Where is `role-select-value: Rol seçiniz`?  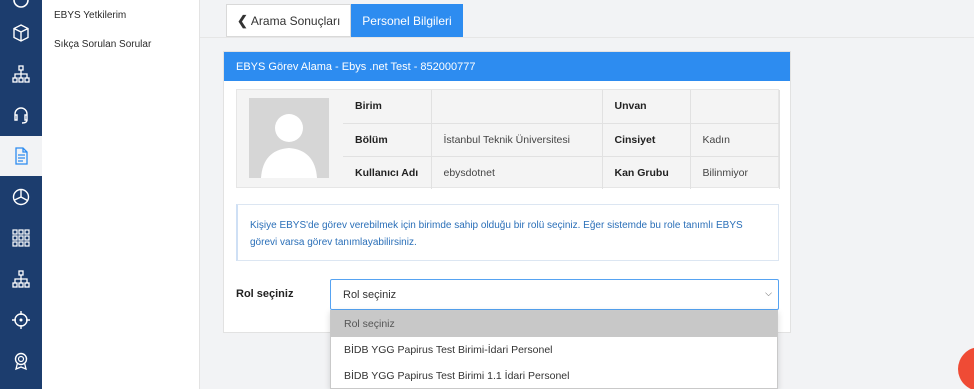 role-select-value: Rol seçiniz is located at coordinates (370, 294).